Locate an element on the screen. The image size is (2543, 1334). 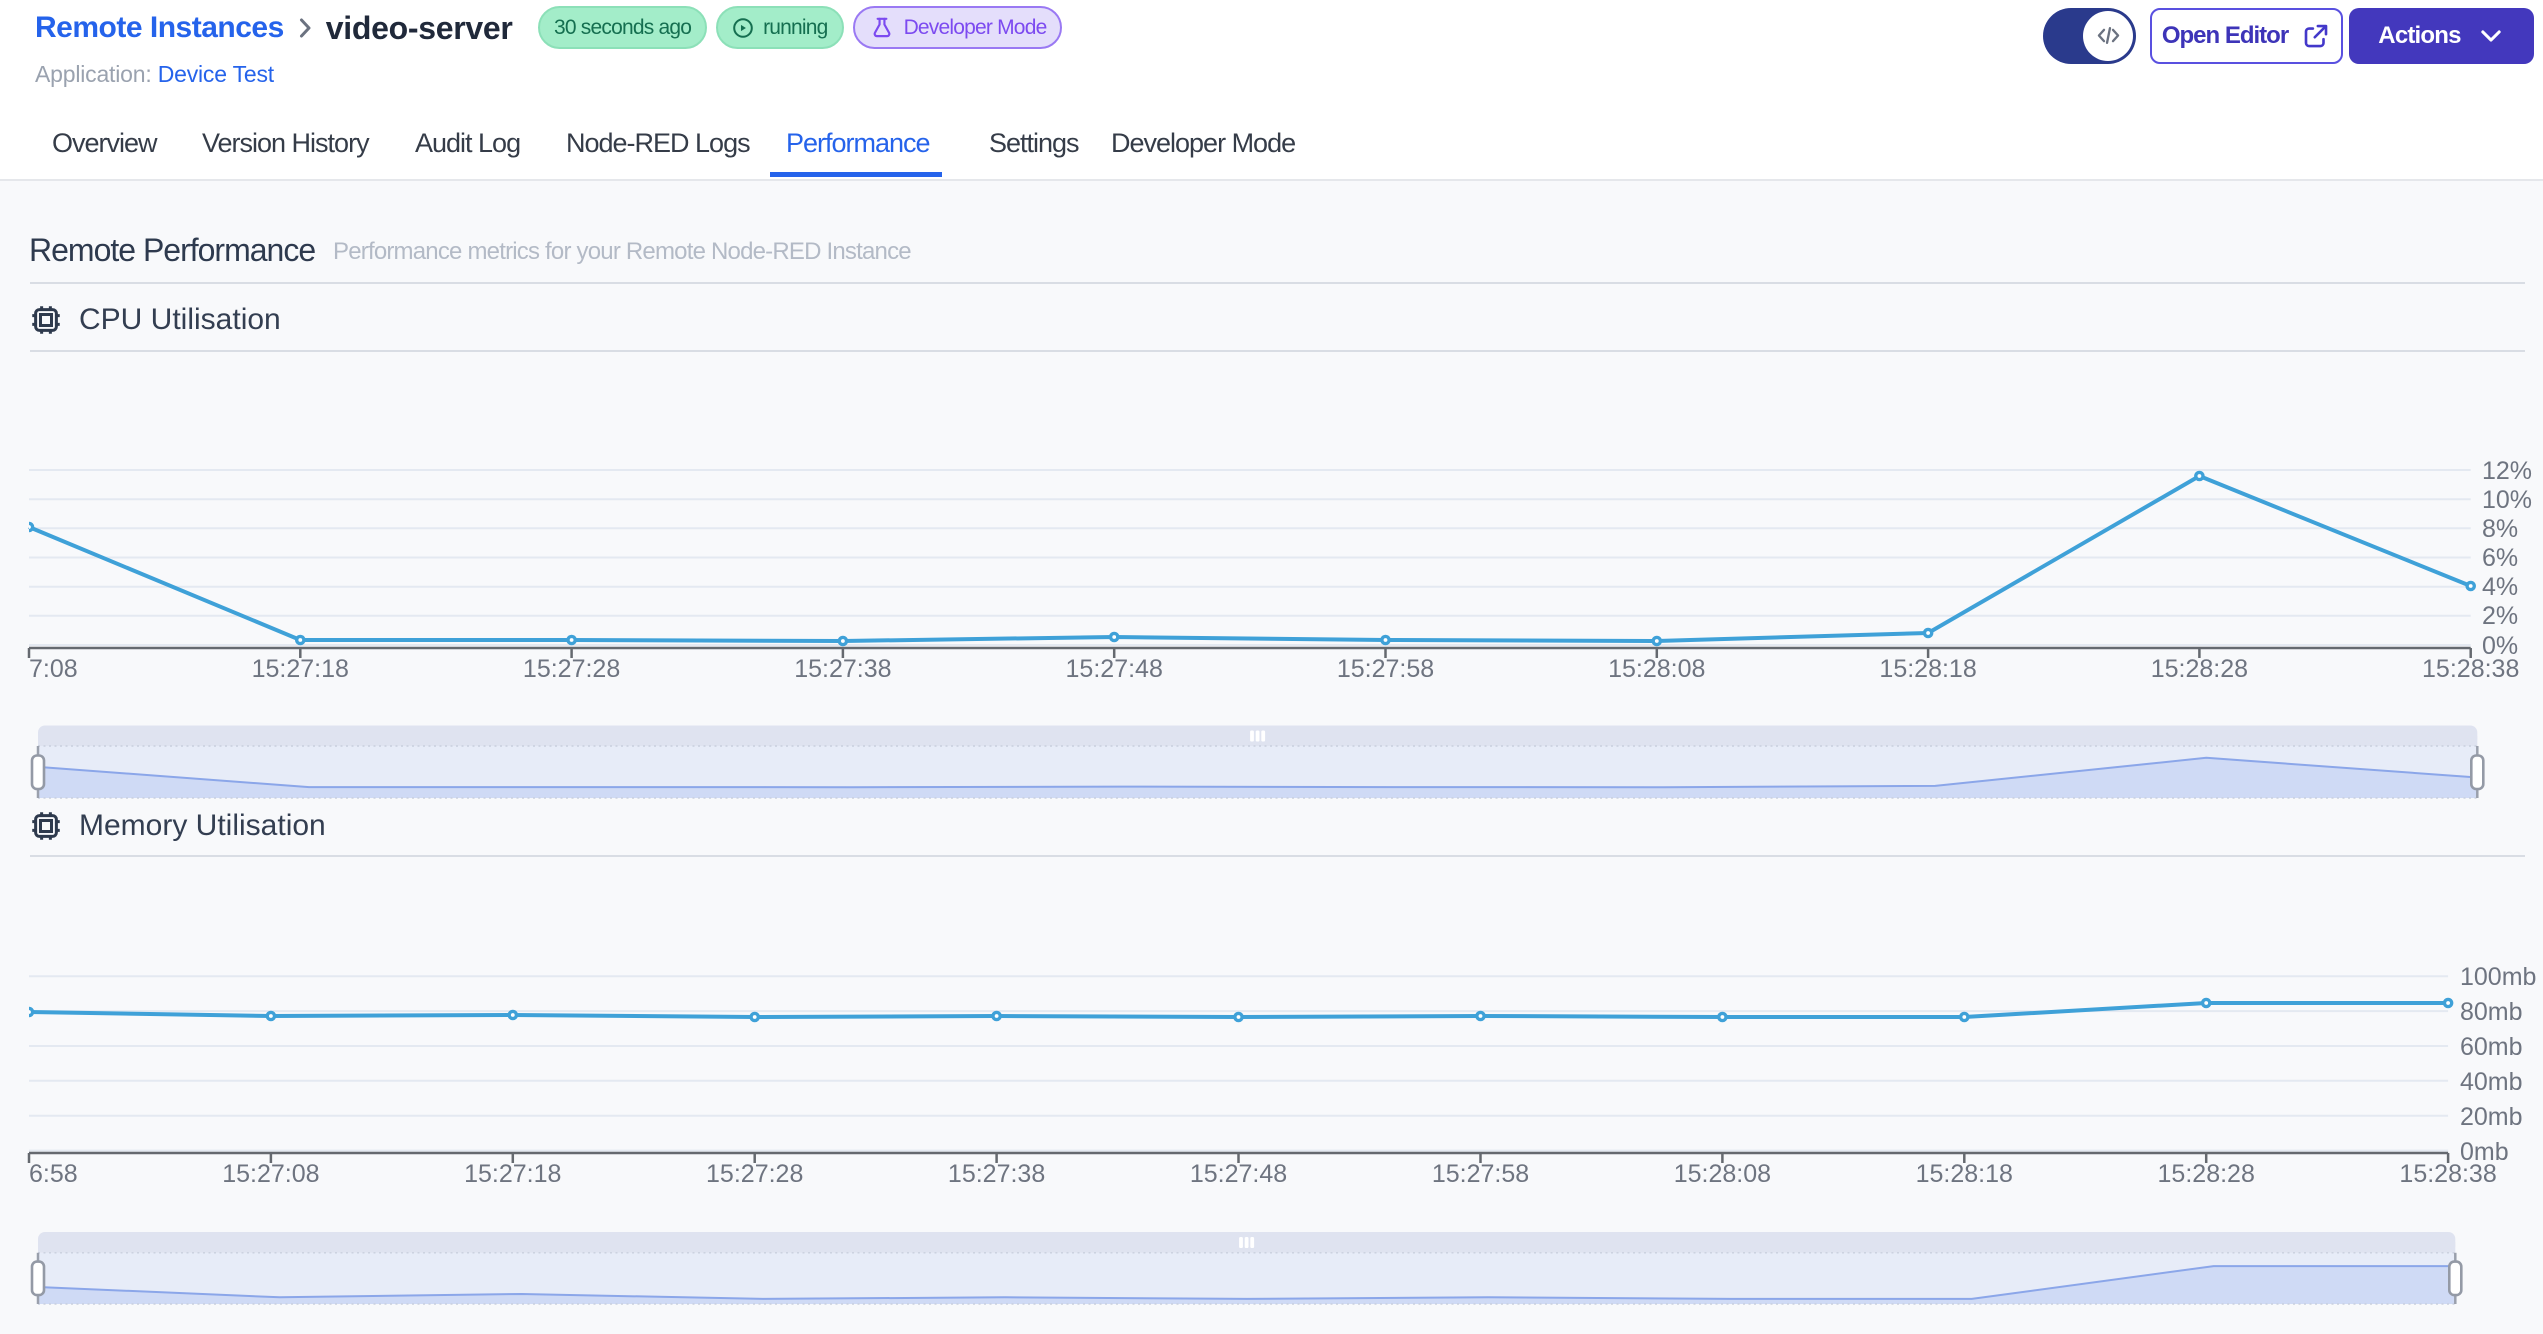
svg-text: 4% is located at coordinates (2500, 587).